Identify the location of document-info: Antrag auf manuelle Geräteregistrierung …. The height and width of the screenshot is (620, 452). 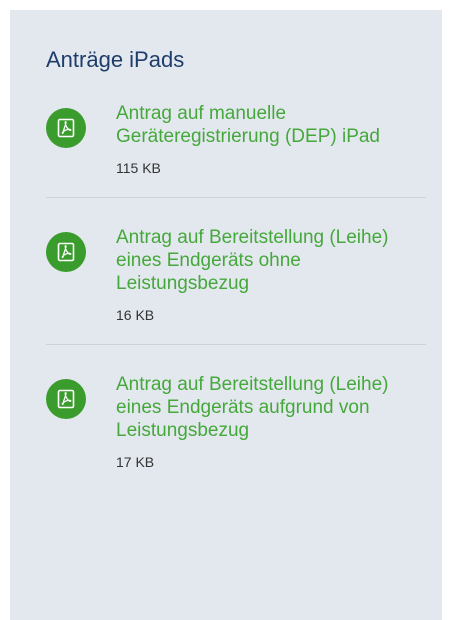
(256, 139).